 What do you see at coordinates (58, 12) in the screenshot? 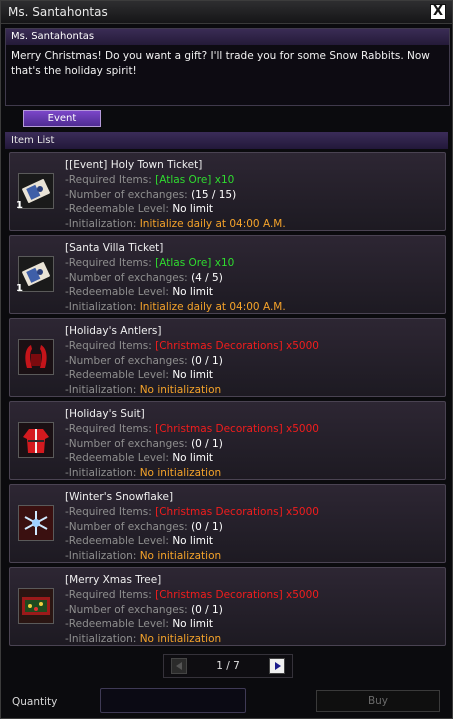
I see `window-title: Ms. Santahontas` at bounding box center [58, 12].